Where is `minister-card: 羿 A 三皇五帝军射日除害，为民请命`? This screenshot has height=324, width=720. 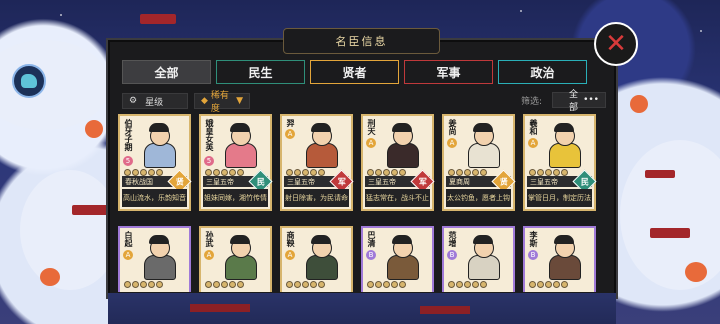 minister-card: 羿 A 三皇五帝军射日除害，为民请命 is located at coordinates (317, 162).